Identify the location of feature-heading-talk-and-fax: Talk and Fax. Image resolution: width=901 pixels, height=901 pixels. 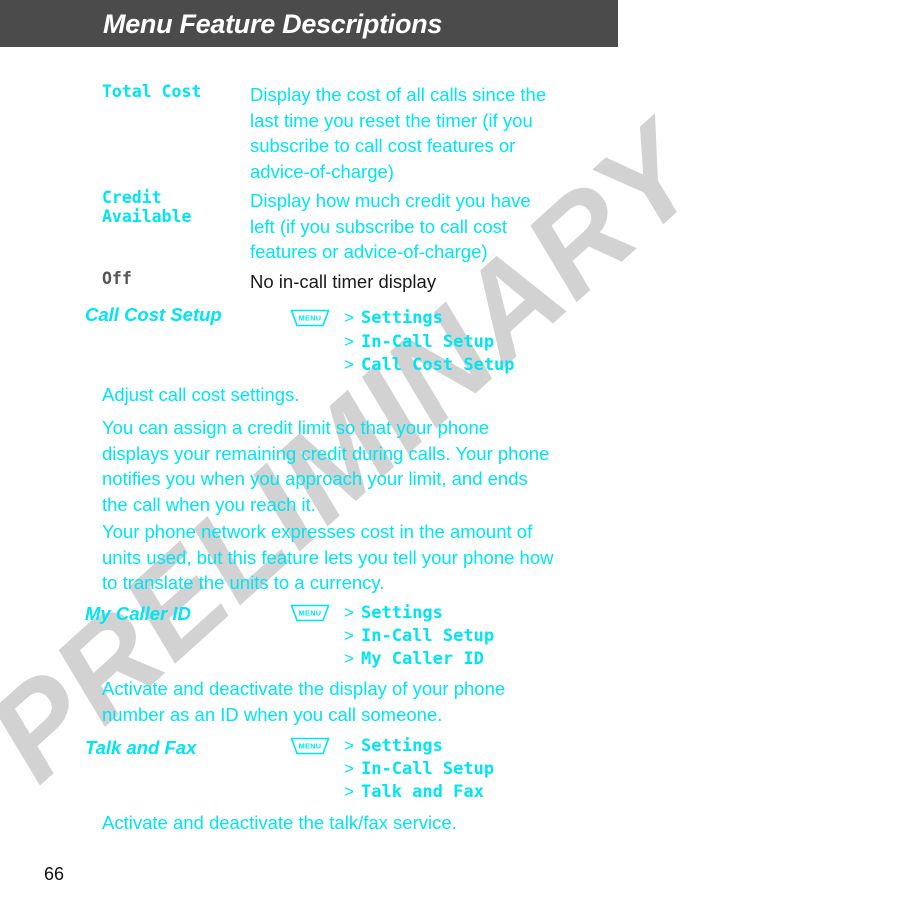
(141, 747).